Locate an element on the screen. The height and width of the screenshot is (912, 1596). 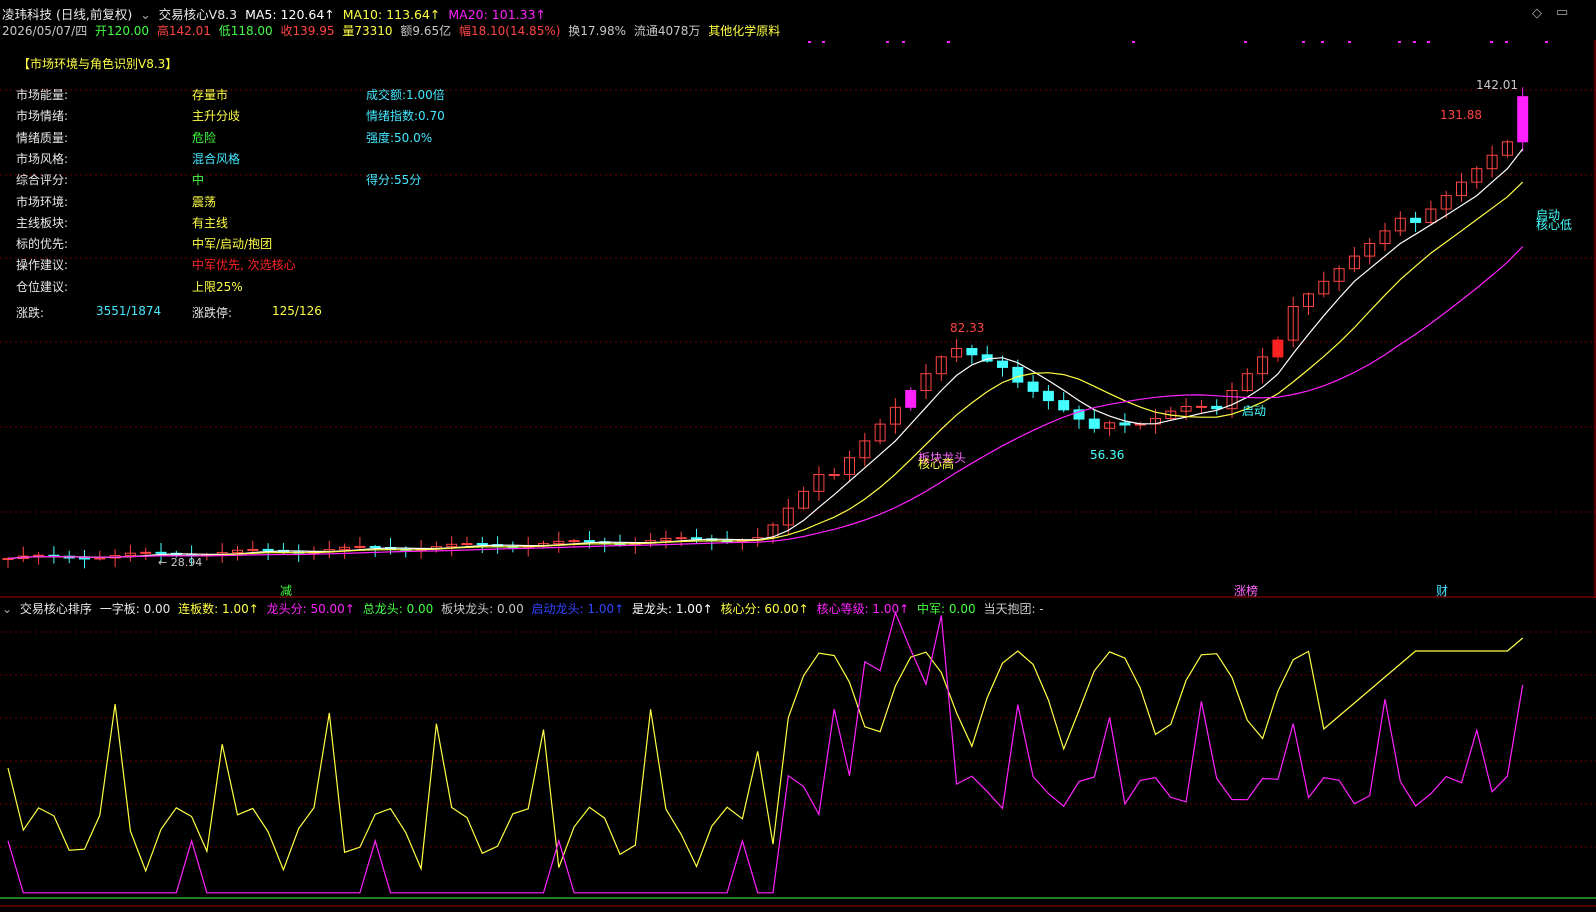
panel-row-label: 综合评分: is located at coordinates (42, 180).